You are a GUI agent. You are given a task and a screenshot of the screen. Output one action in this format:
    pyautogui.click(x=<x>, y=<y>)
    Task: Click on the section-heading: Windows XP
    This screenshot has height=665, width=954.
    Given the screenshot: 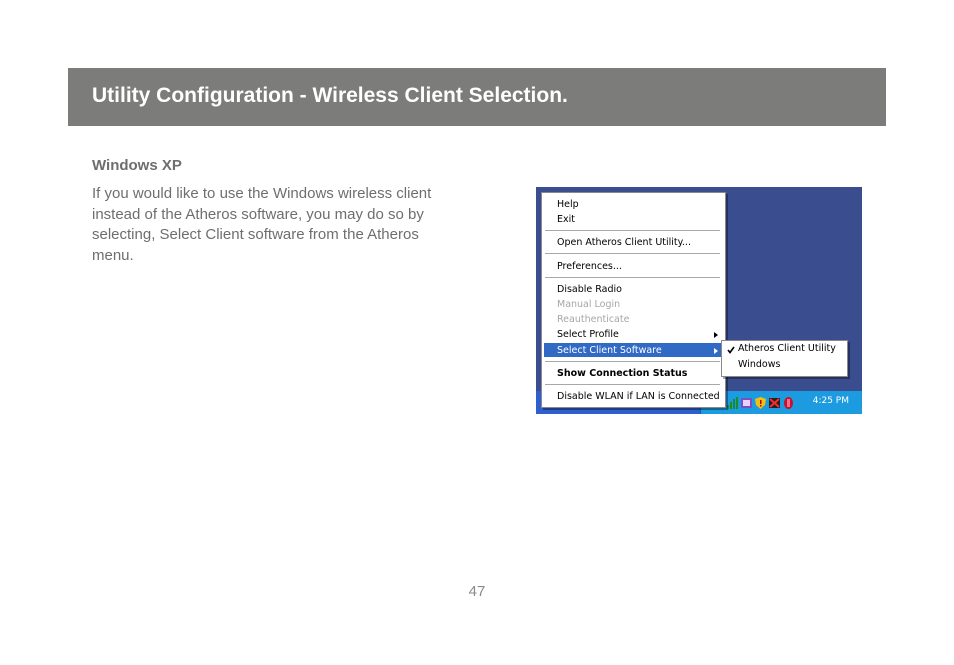 What is the action you would take?
    pyautogui.click(x=137, y=165)
    